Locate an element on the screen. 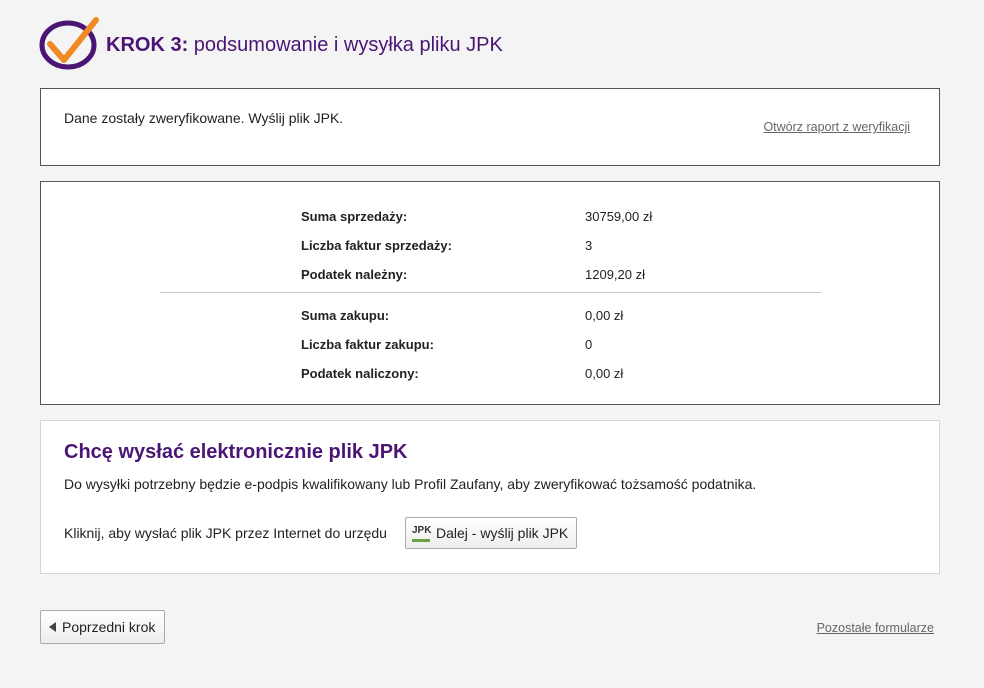  summary-label: Suma zakupu: is located at coordinates (345, 315).